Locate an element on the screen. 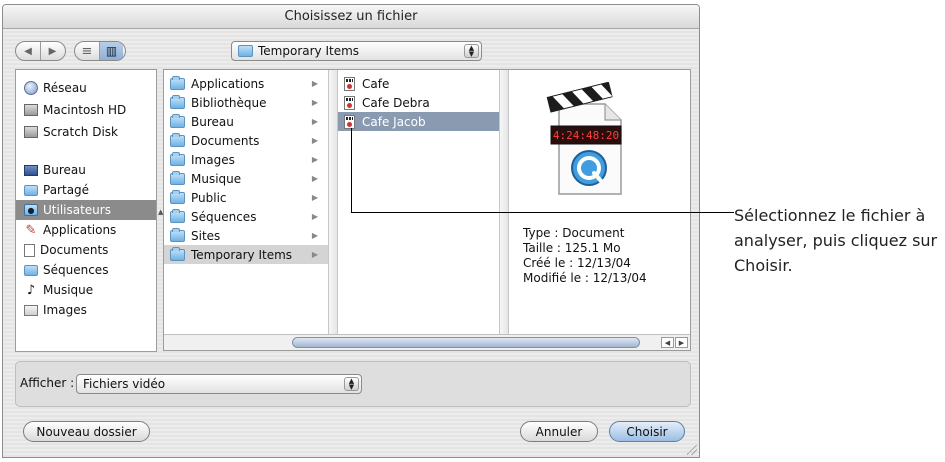  desktop-icon is located at coordinates (31, 170).